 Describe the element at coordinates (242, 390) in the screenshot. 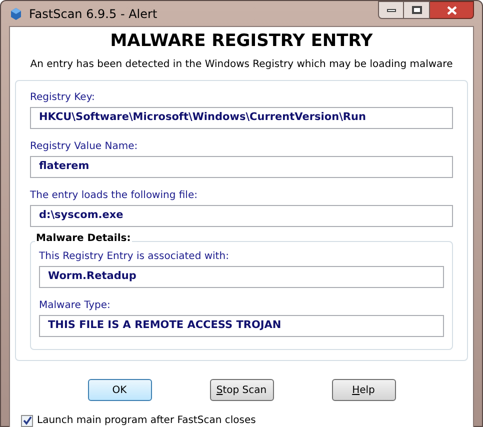

I see `dialog-button: Stop Scan` at that location.